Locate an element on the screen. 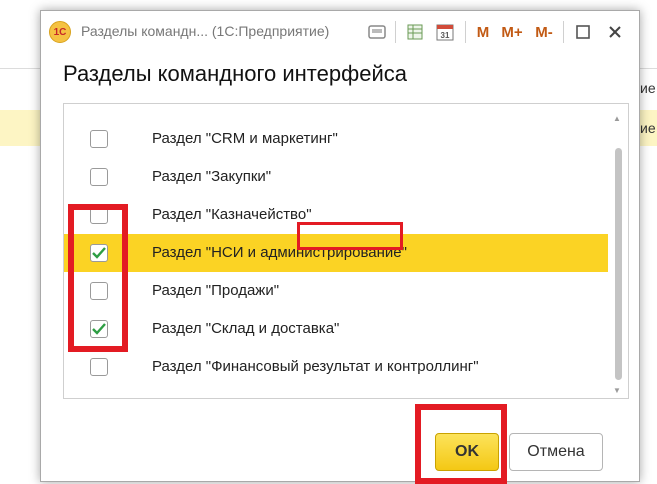 Image resolution: width=657 pixels, height=484 pixels. calendar-icon: 31 is located at coordinates (445, 32).